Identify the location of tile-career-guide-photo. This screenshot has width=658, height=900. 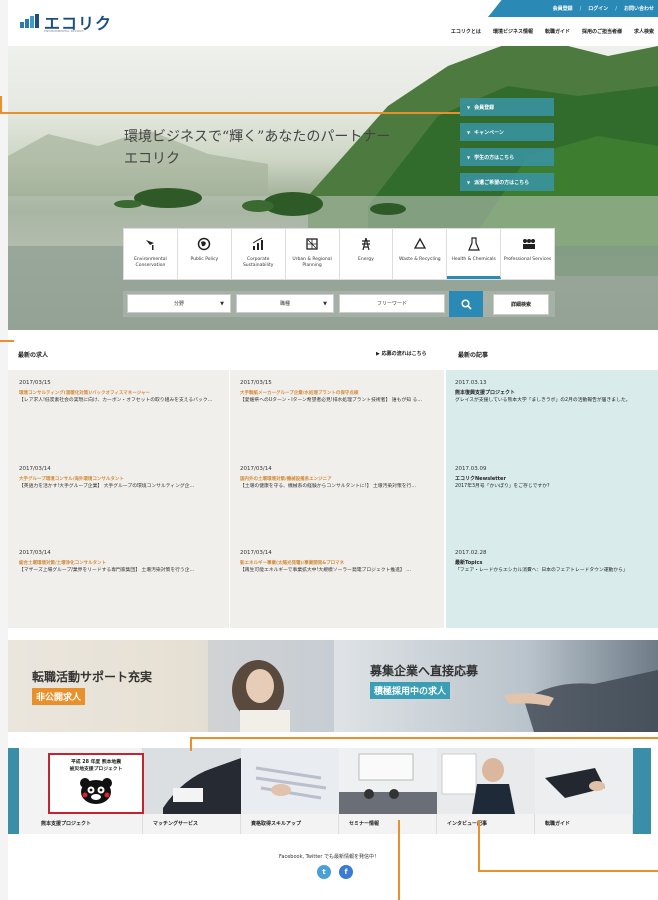
(584, 781).